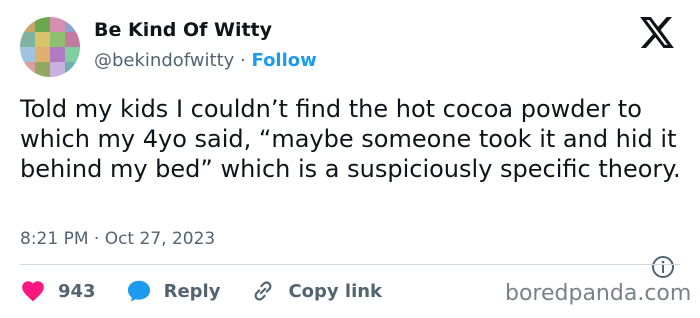 This screenshot has height=318, width=700. I want to click on author-handle: @bekindofwitty, so click(164, 60).